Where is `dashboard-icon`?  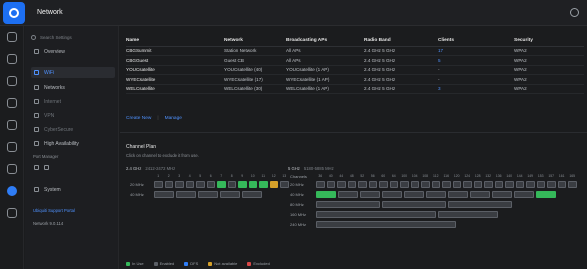 dashboard-icon is located at coordinates (12, 37).